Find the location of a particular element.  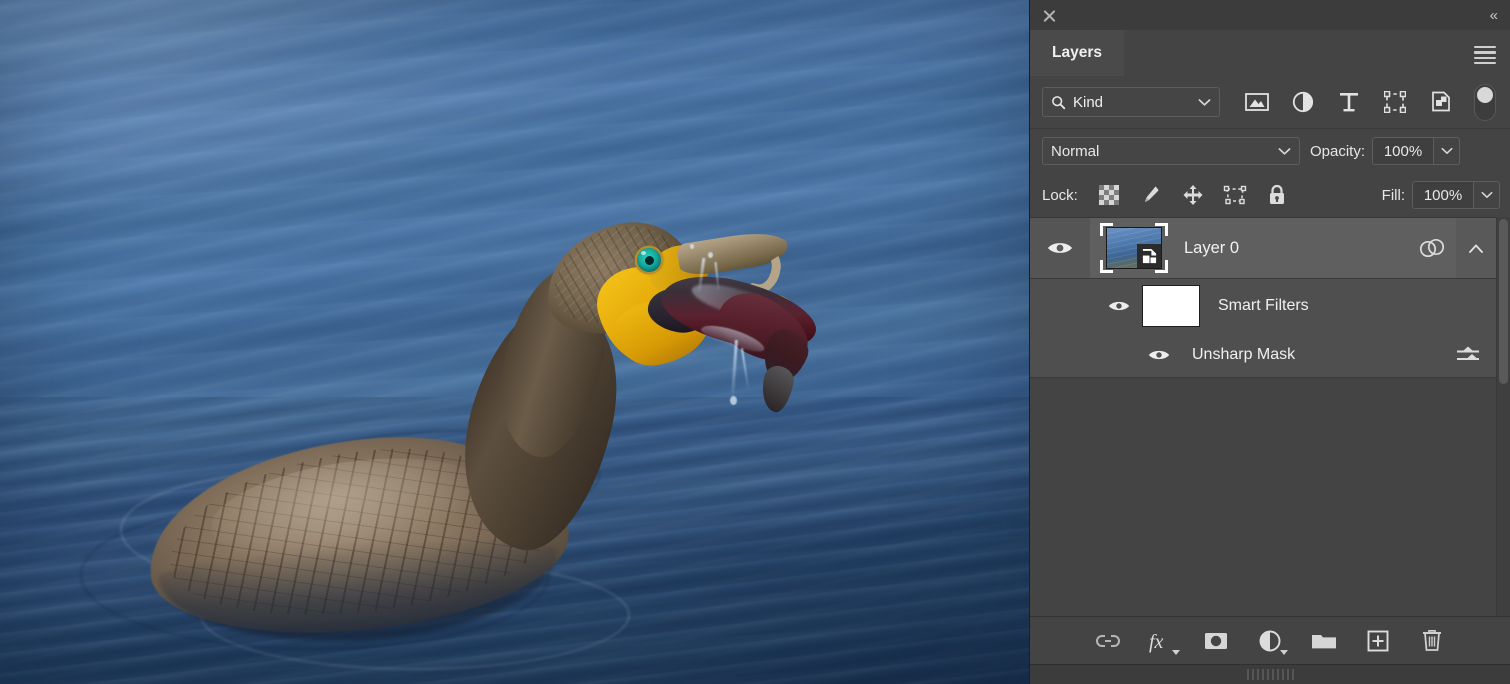

smart-filter-effect-row: Unsharp Mask is located at coordinates (1263, 355).